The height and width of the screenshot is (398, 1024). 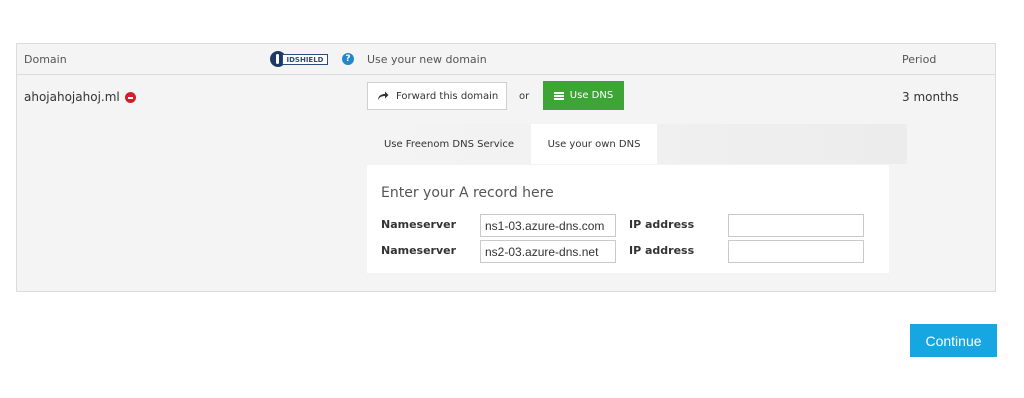 I want to click on period-column-header: Period, so click(x=919, y=59).